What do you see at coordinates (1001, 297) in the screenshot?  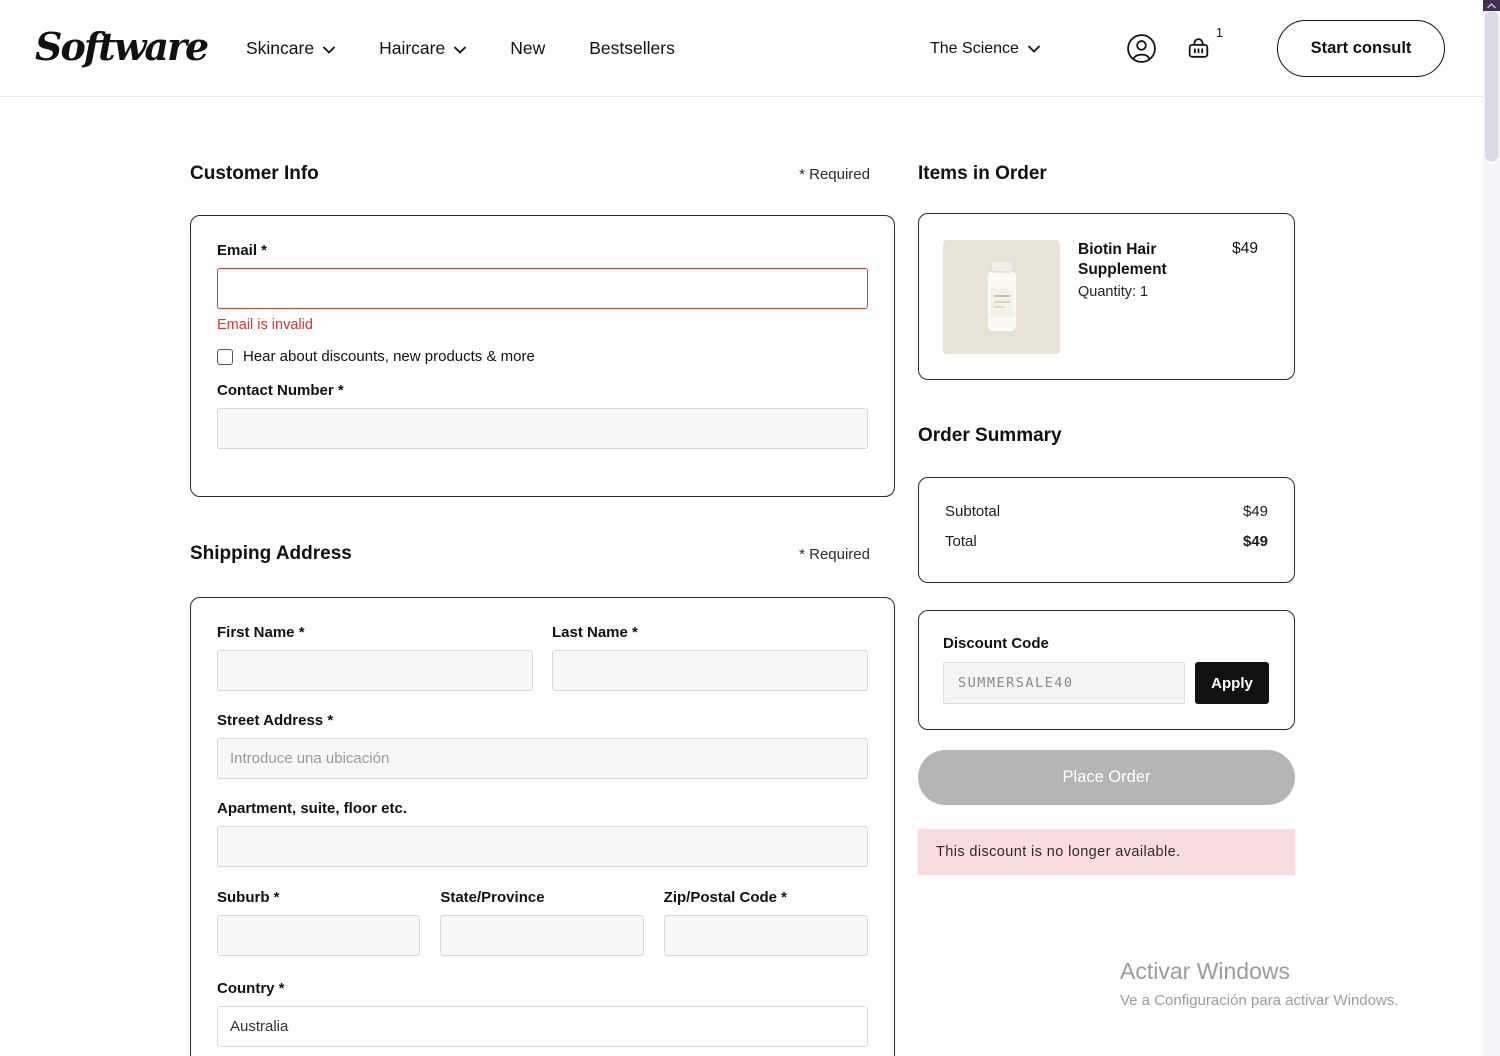 I see `product-image` at bounding box center [1001, 297].